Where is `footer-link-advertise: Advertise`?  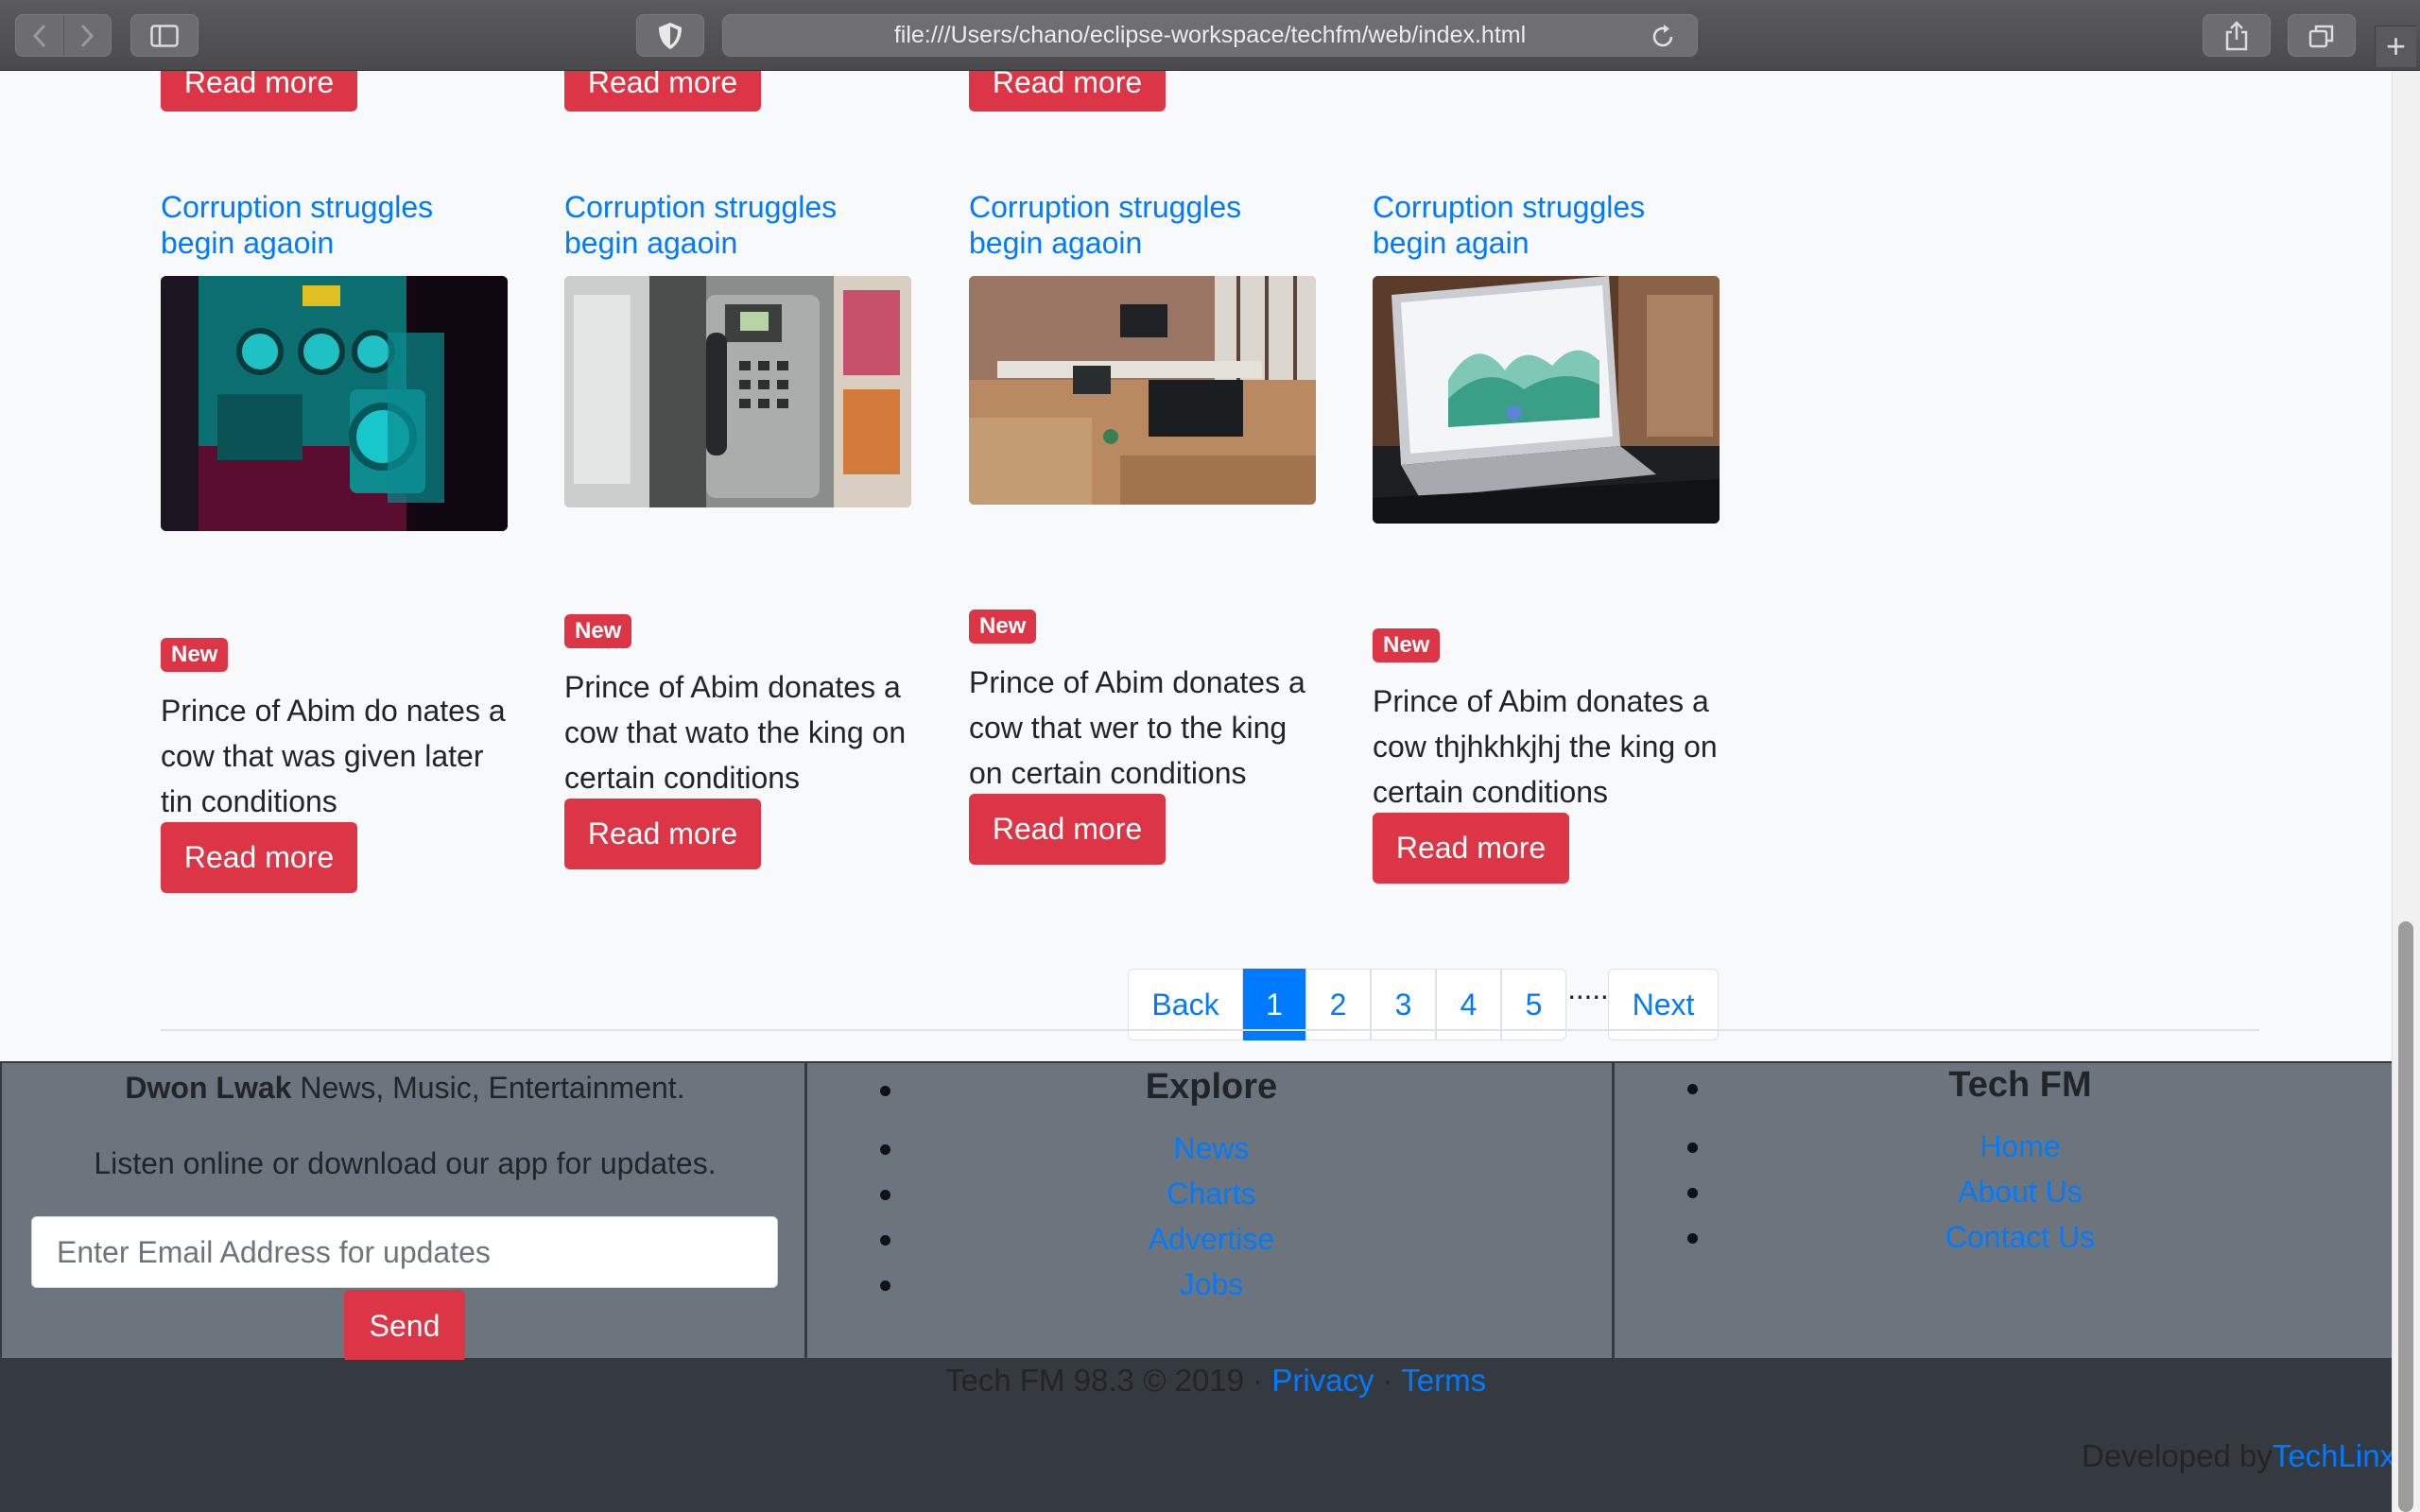
footer-link-advertise: Advertise is located at coordinates (1211, 1239).